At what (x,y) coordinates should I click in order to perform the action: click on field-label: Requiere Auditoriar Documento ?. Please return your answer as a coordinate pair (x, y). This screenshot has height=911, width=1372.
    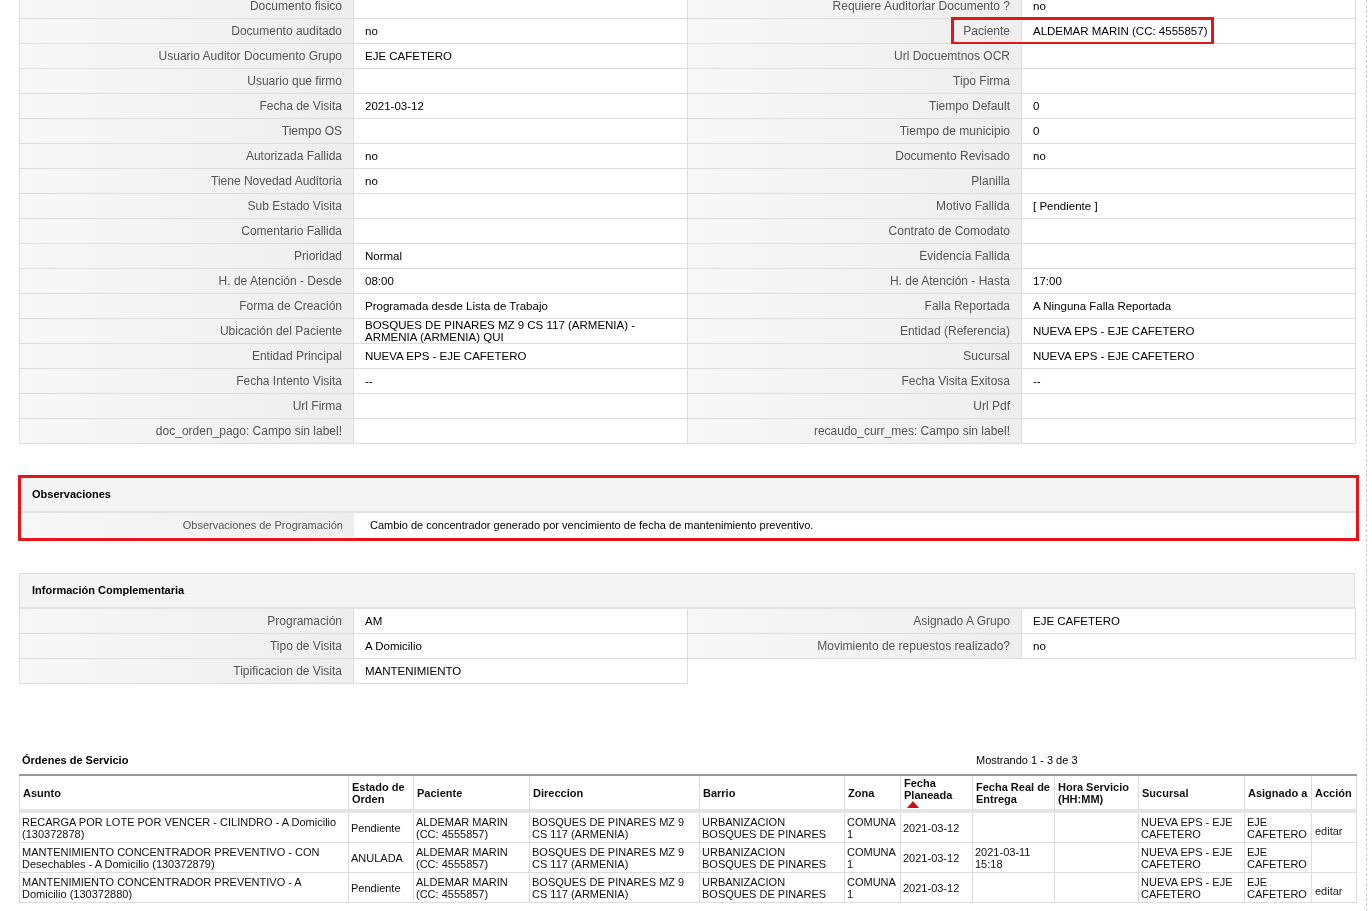
    Looking at the image, I should click on (855, 9).